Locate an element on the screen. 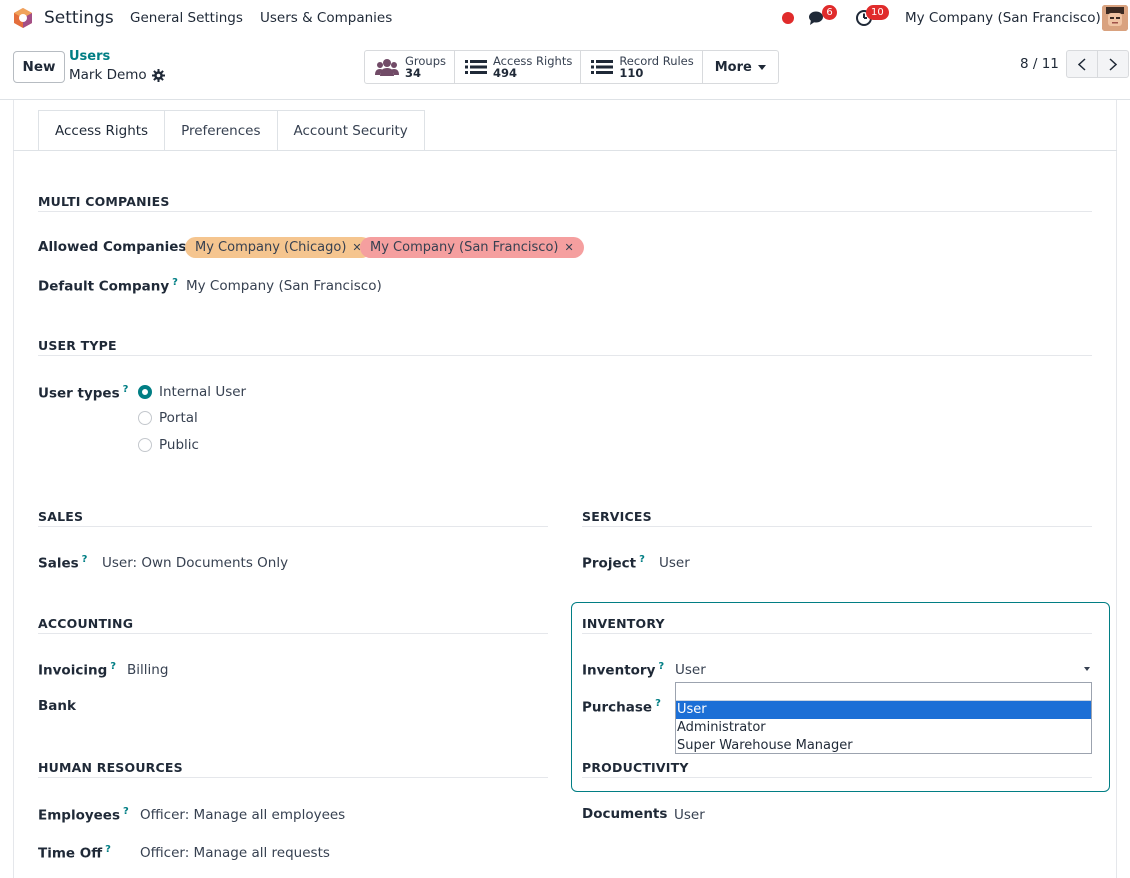  breadcrumb-users: Users is located at coordinates (89, 56).